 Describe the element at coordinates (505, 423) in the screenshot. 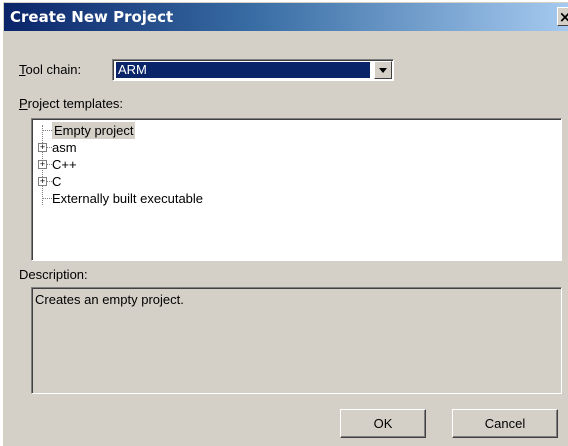

I see `cancel-button: Cancel` at that location.